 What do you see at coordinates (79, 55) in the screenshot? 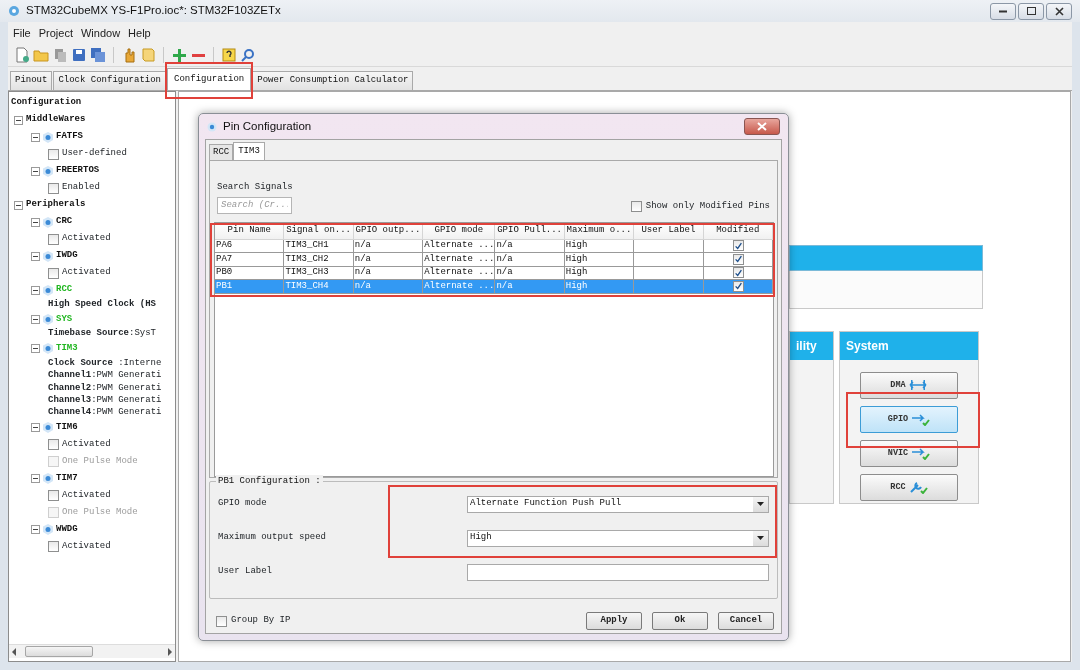
I see `save-icon` at bounding box center [79, 55].